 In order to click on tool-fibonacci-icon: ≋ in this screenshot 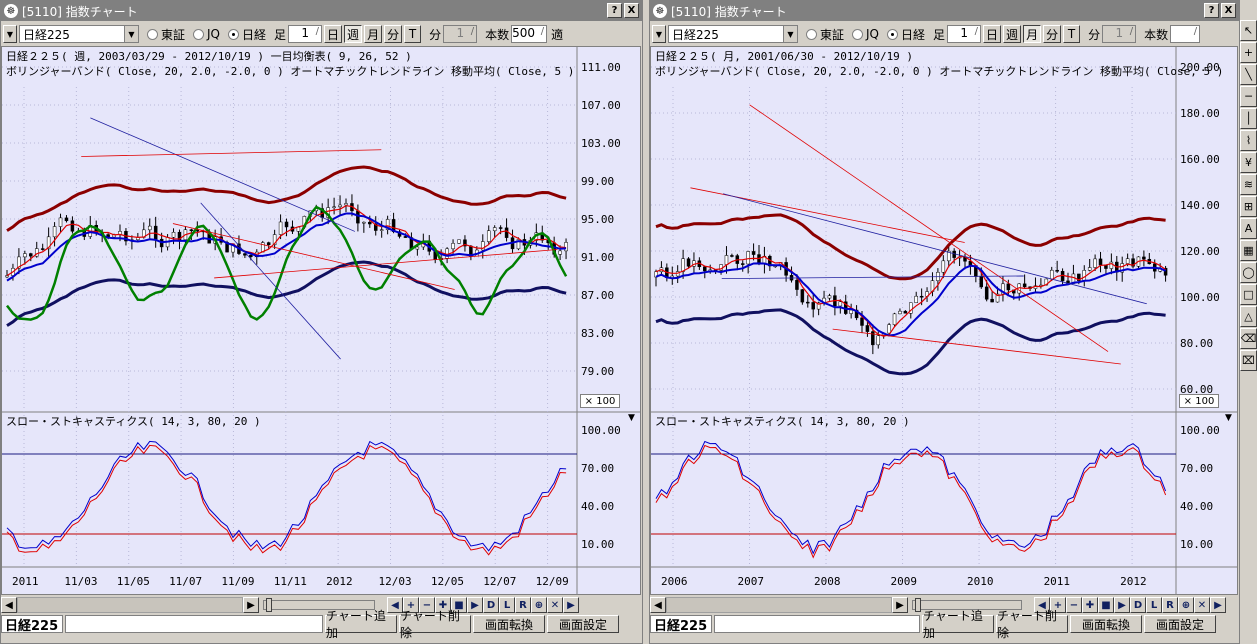, I will do `click(1248, 184)`.